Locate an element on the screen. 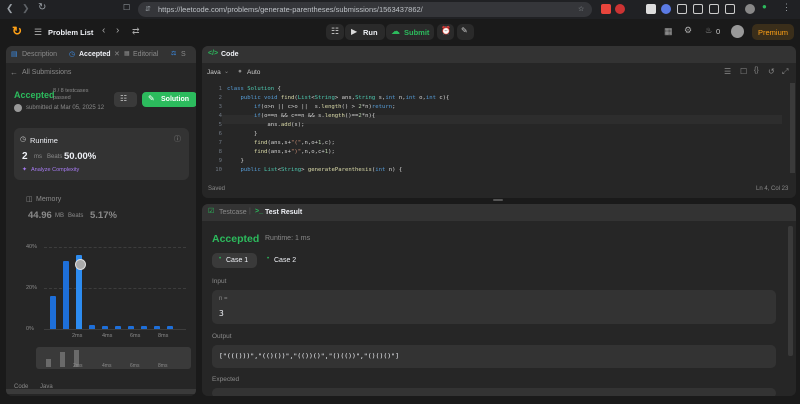 This screenshot has width=800, height=404. chart-bar-4ms is located at coordinates (105, 327).